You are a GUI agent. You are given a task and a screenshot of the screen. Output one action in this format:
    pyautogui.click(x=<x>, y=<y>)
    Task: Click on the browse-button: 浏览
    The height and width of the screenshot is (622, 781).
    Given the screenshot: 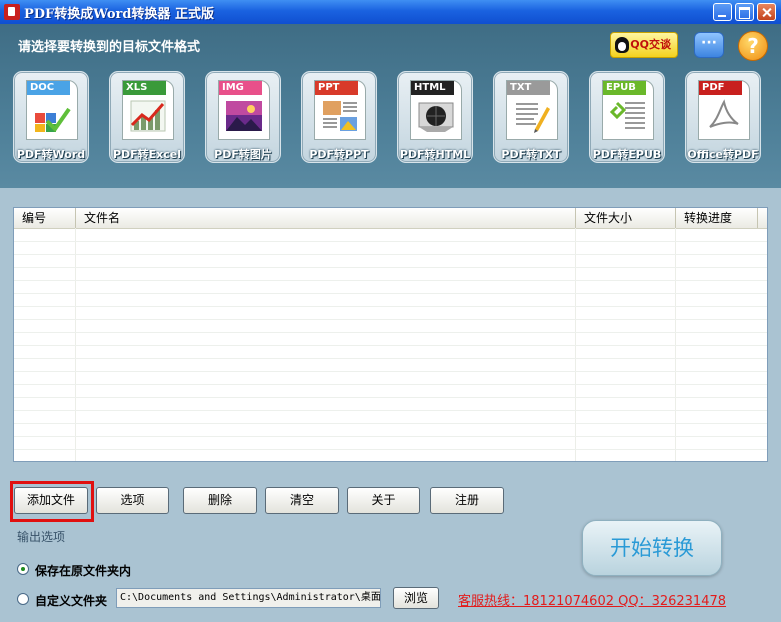 What is the action you would take?
    pyautogui.click(x=416, y=598)
    